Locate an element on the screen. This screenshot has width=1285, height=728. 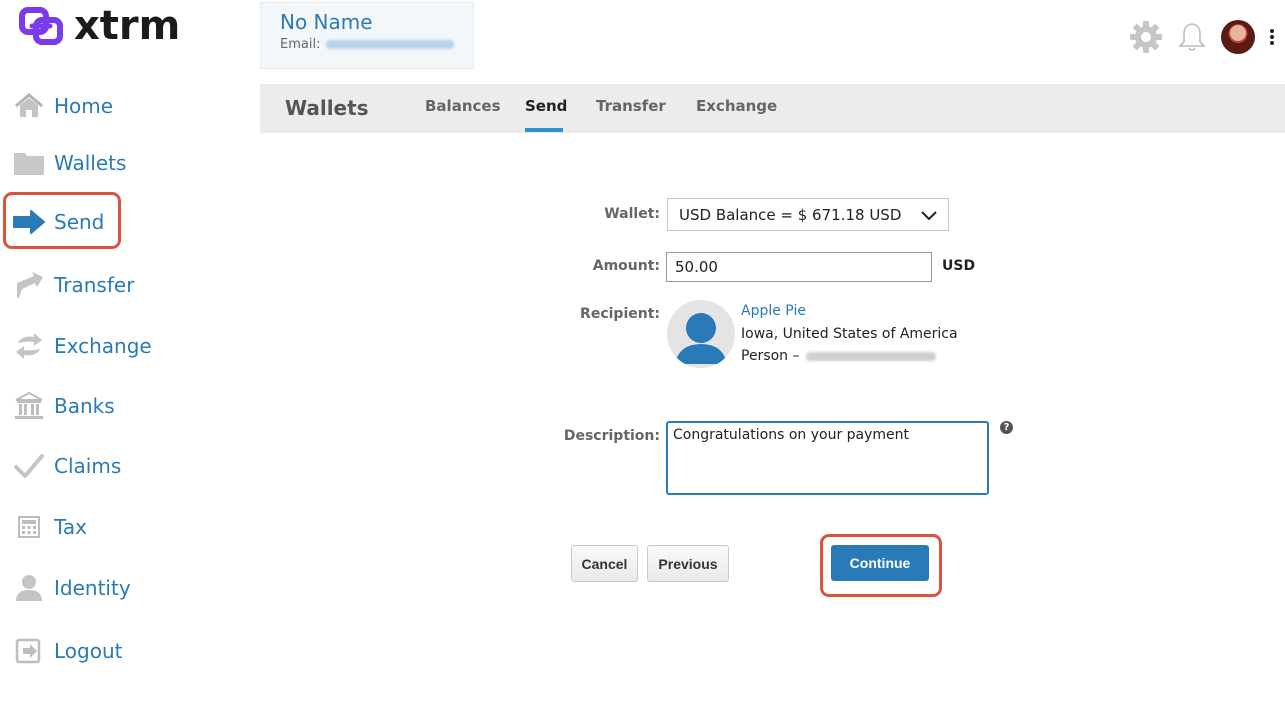
tab-send: Send is located at coordinates (546, 106).